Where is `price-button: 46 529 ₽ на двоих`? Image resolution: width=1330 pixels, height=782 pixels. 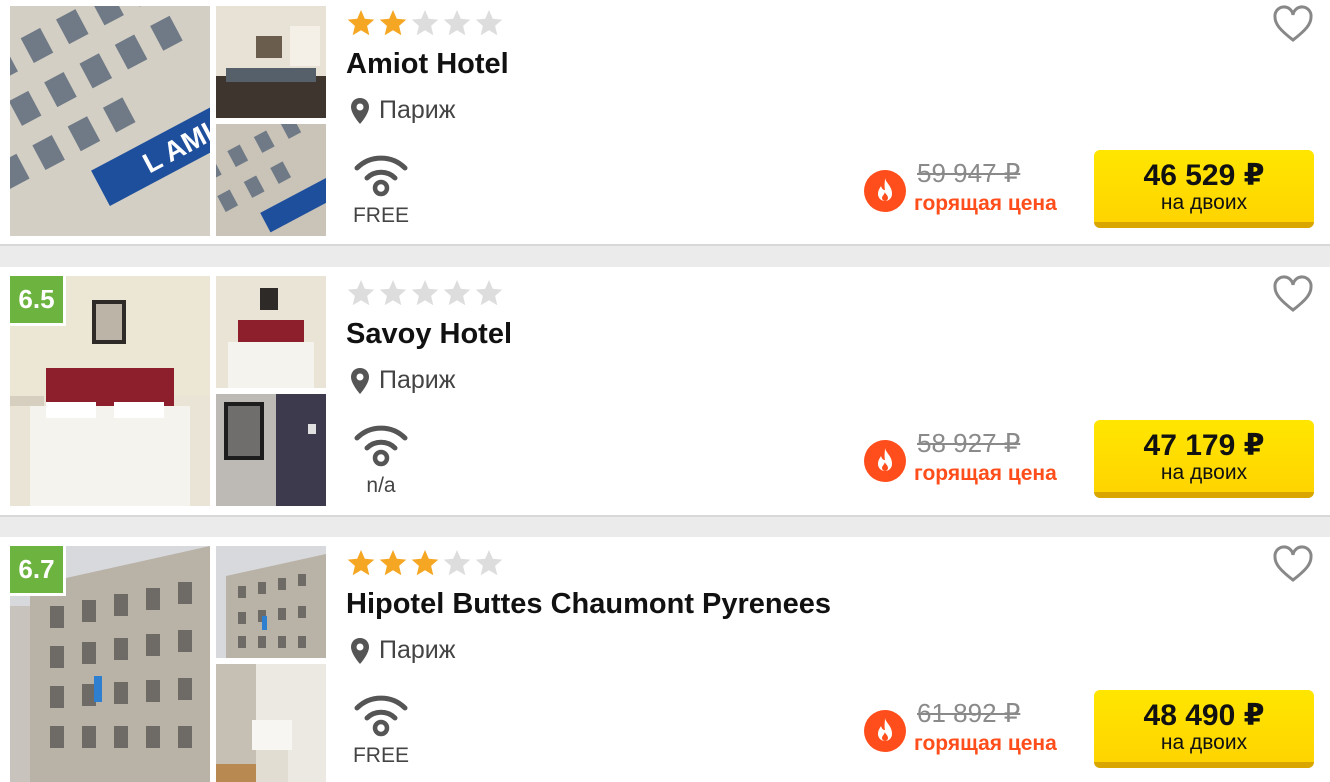 price-button: 46 529 ₽ на двоих is located at coordinates (1204, 189).